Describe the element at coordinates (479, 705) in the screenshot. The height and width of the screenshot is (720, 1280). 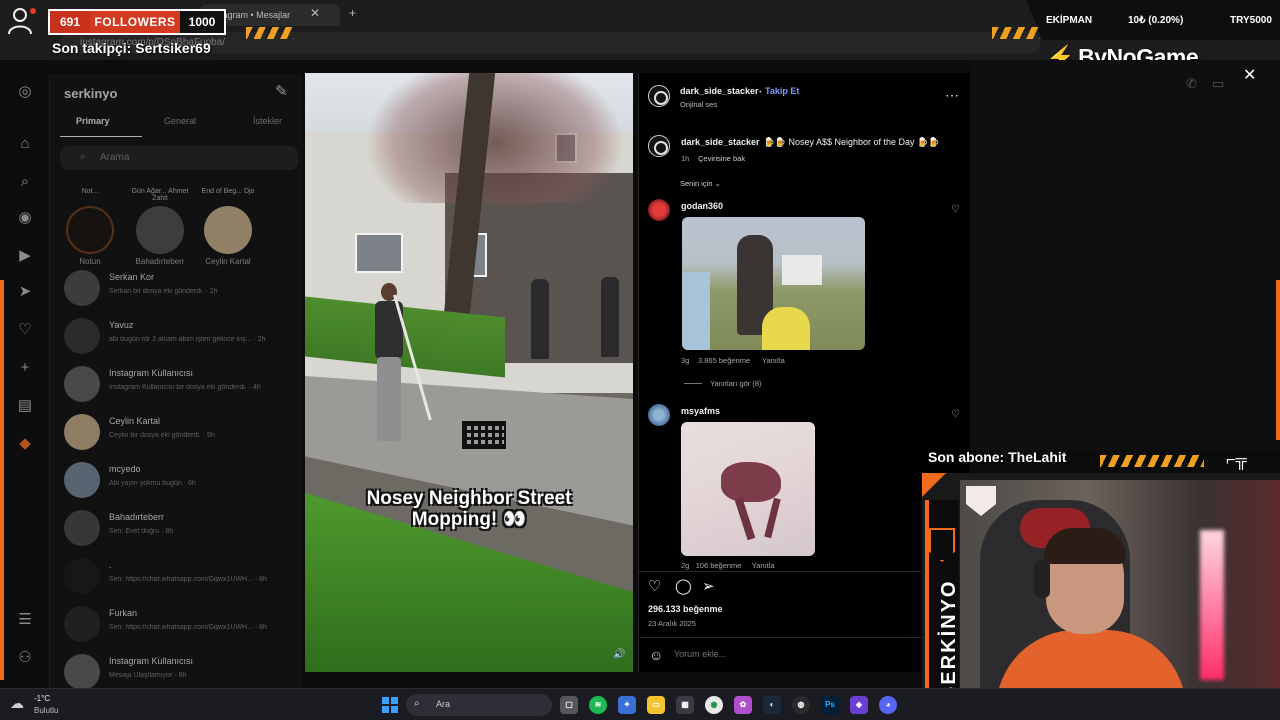
I see `taskbar-search: Ara` at that location.